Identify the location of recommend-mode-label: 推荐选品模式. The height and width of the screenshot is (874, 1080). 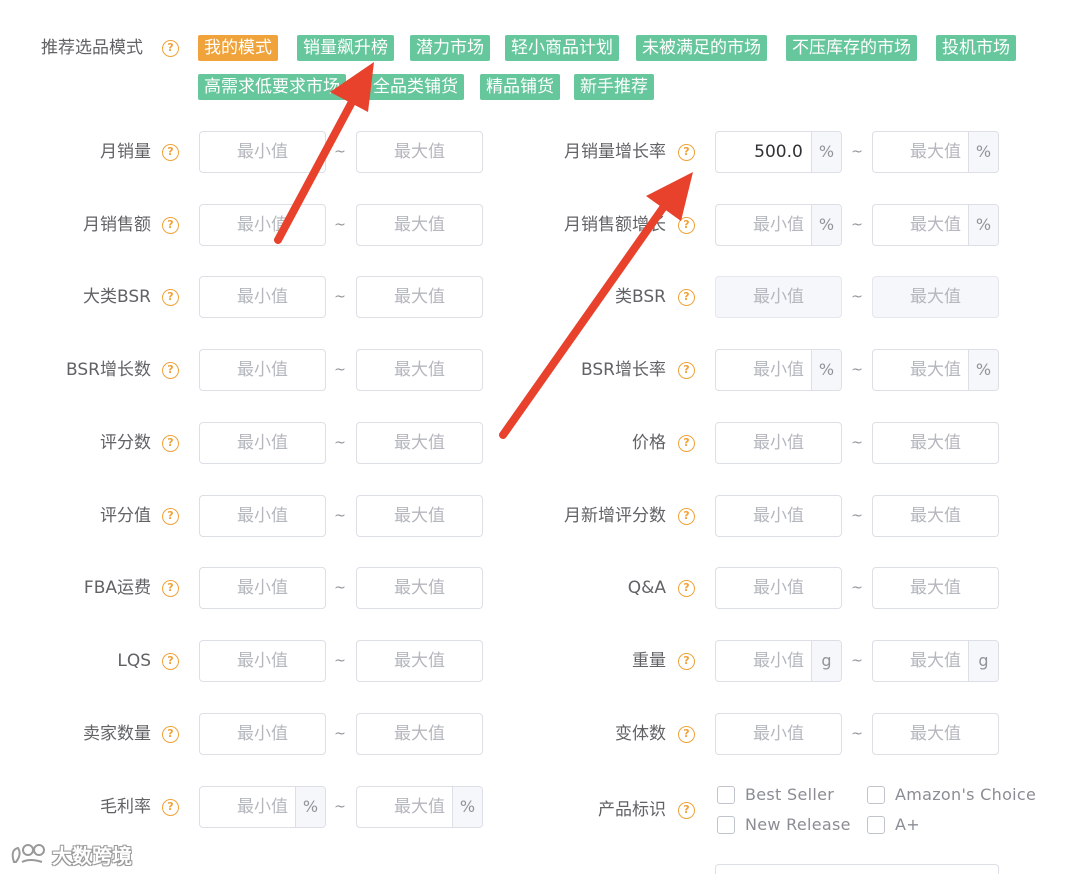
(92, 48).